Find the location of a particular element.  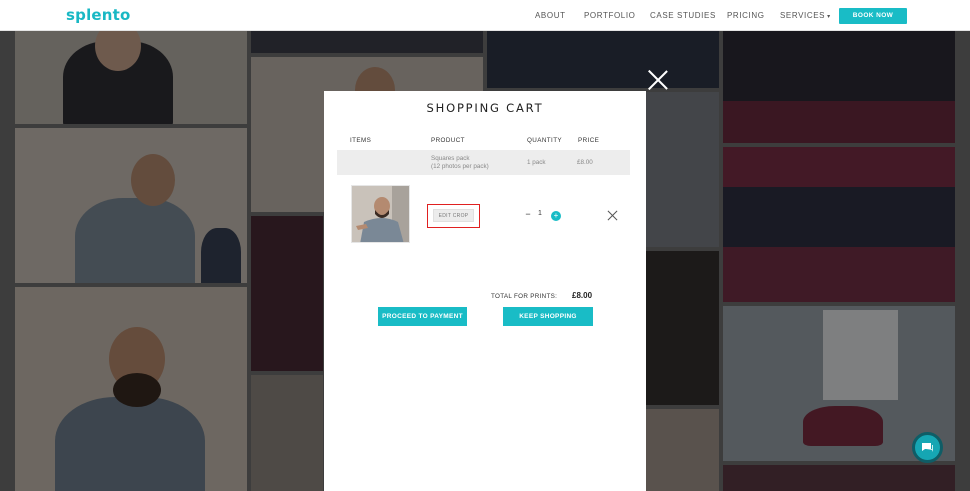

chevron-down-icon: ▾ is located at coordinates (829, 17).